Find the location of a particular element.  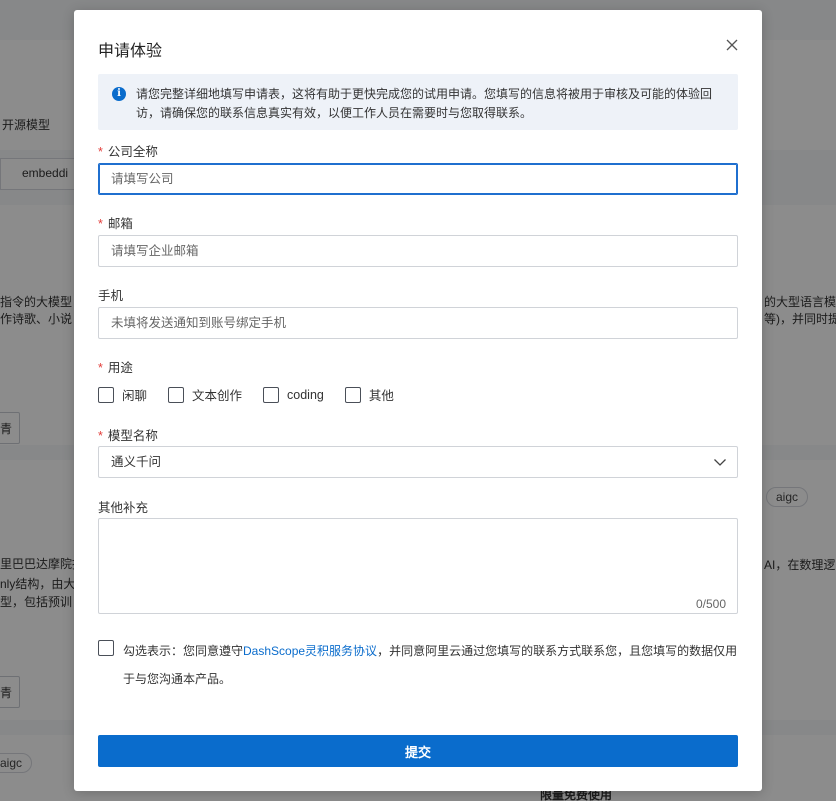

agreement-prefix: 勾选表示：您同意遵守 is located at coordinates (183, 651).